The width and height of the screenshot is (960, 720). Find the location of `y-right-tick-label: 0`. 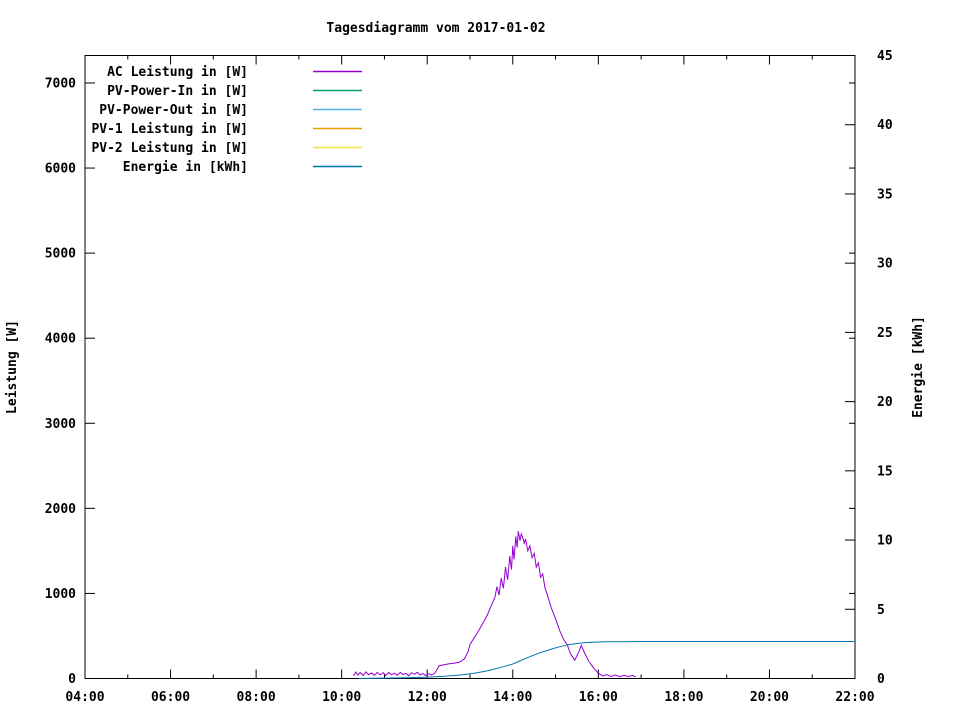

y-right-tick-label: 0 is located at coordinates (881, 679).